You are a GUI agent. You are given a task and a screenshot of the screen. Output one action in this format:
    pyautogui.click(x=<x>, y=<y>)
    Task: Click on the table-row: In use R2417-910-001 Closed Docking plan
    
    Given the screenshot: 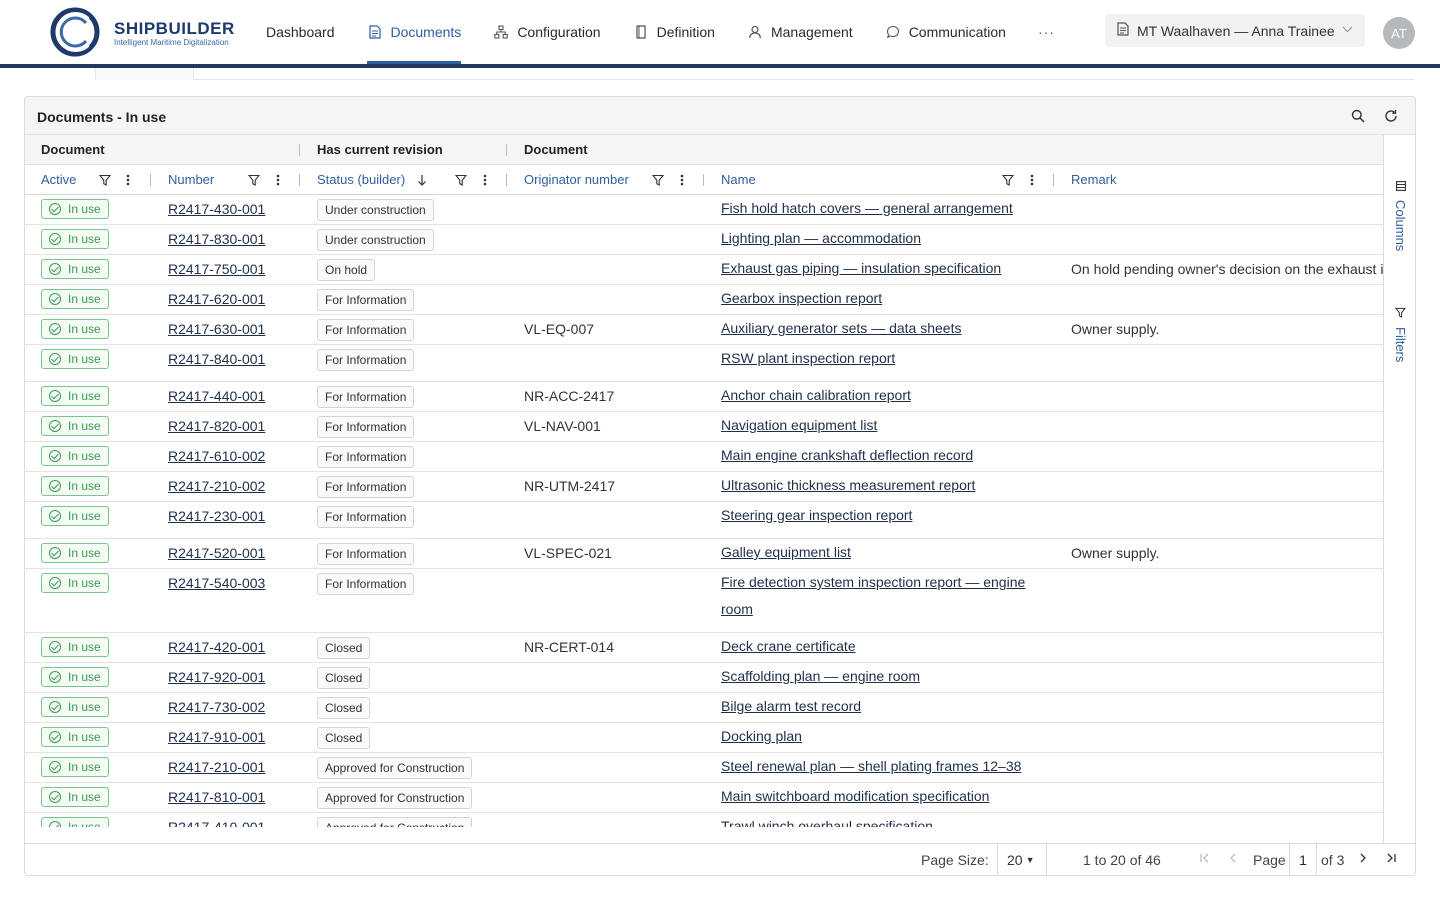 What is the action you would take?
    pyautogui.click(x=704, y=738)
    